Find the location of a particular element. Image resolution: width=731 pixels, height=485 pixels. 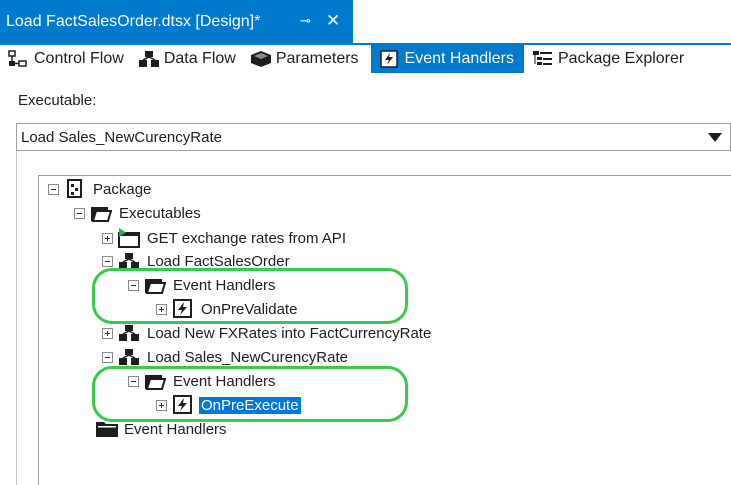

tree-node-load-new-fxrates: Load New FXRates into FactCurrencyRate is located at coordinates (267, 333).